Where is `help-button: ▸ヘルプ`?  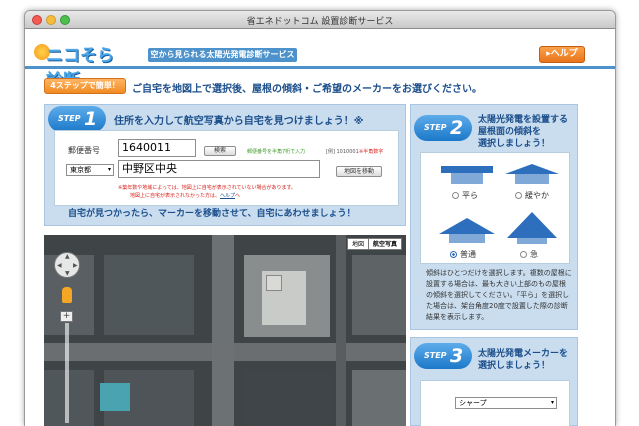
help-button: ▸ヘルプ is located at coordinates (562, 54).